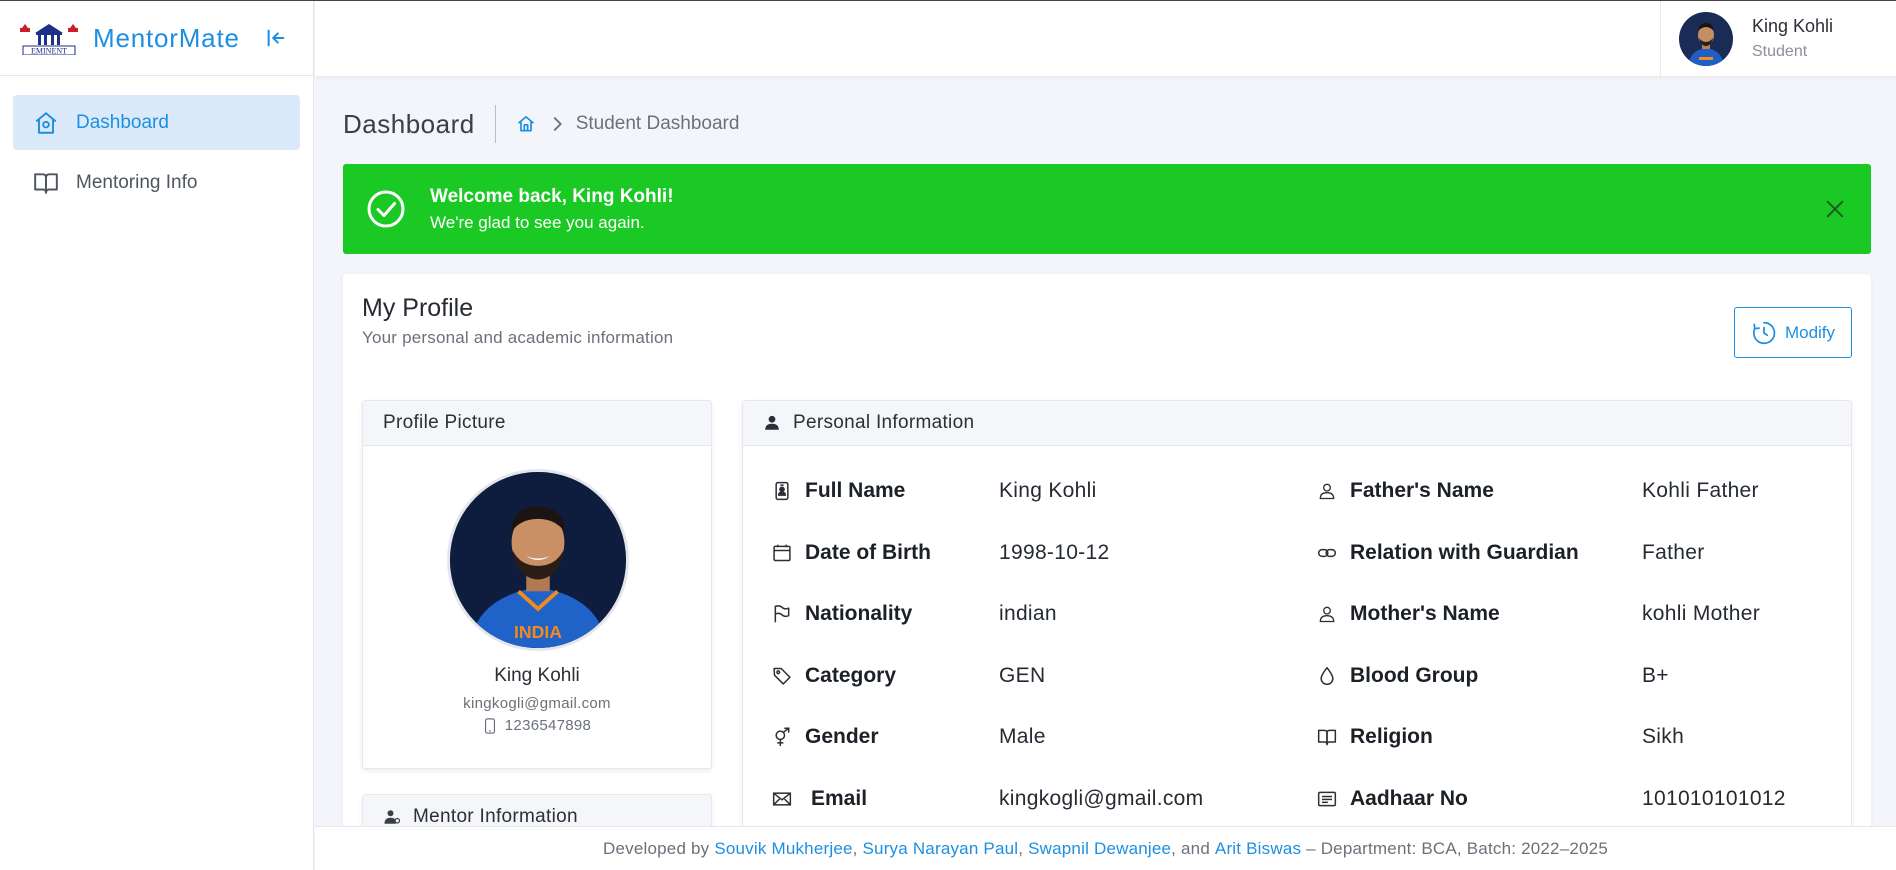  Describe the element at coordinates (868, 552) in the screenshot. I see `field-label: Date of Birth` at that location.